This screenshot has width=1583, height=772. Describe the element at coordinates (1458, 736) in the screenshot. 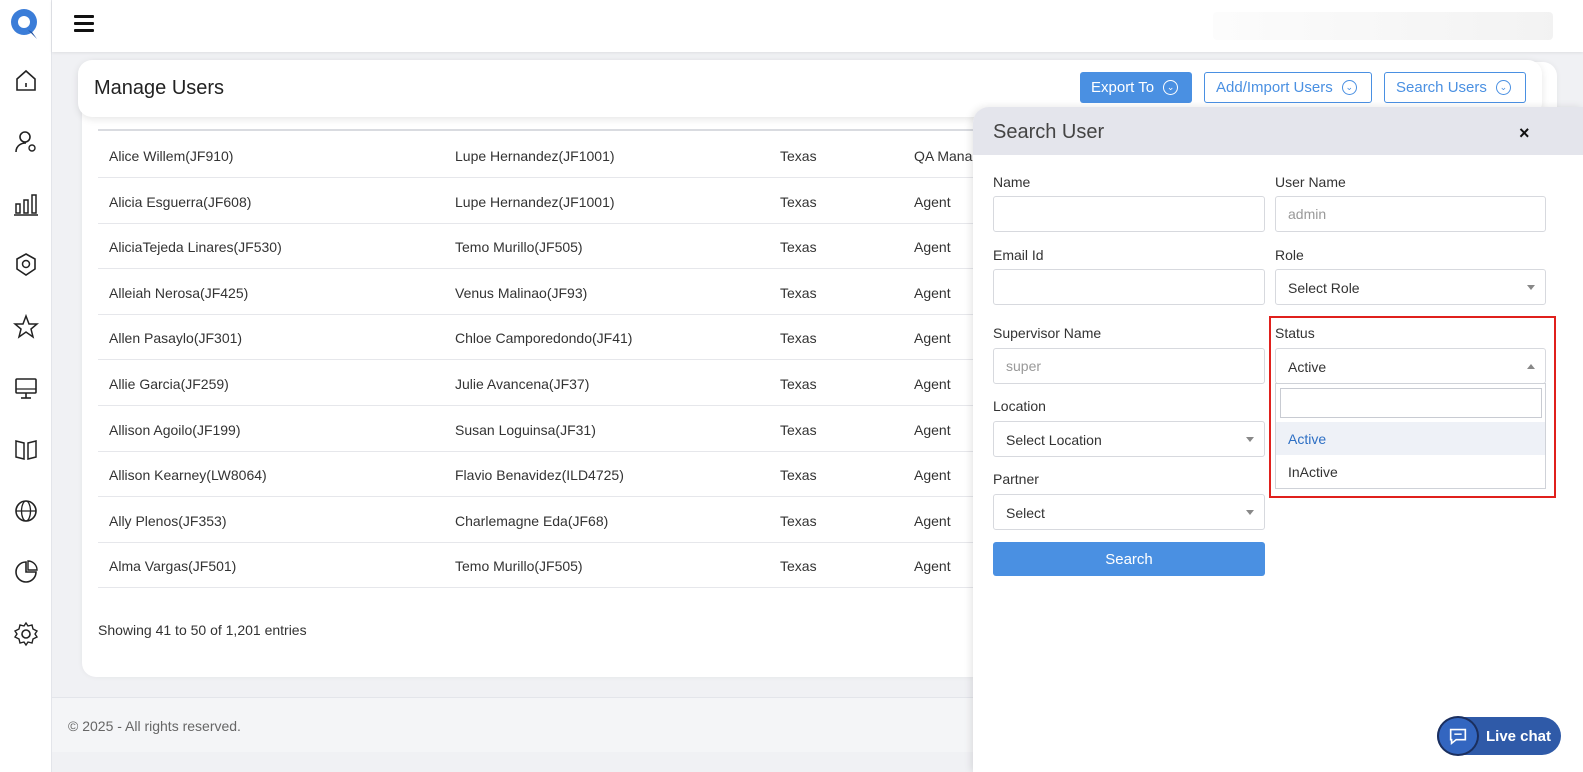

I see `chat-bubble-icon` at that location.